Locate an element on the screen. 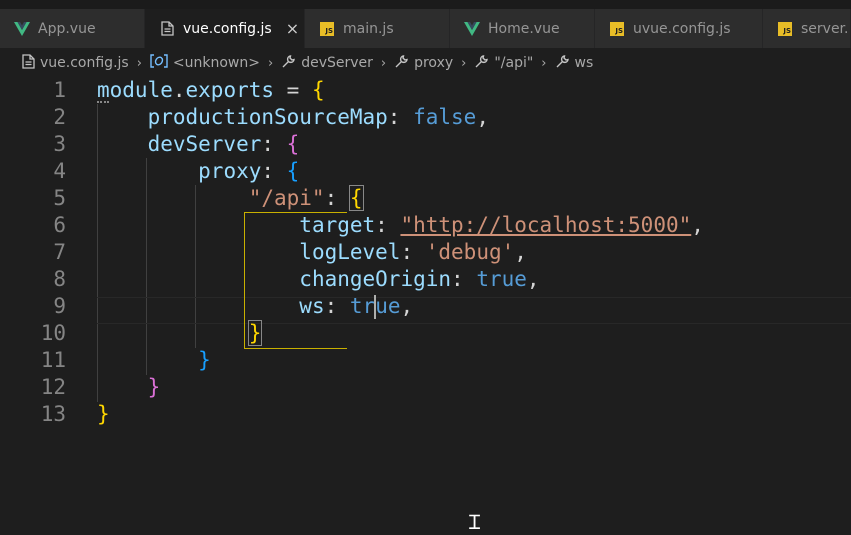 The image size is (851, 535). tab-home-vue: Home.vue is located at coordinates (522, 28).